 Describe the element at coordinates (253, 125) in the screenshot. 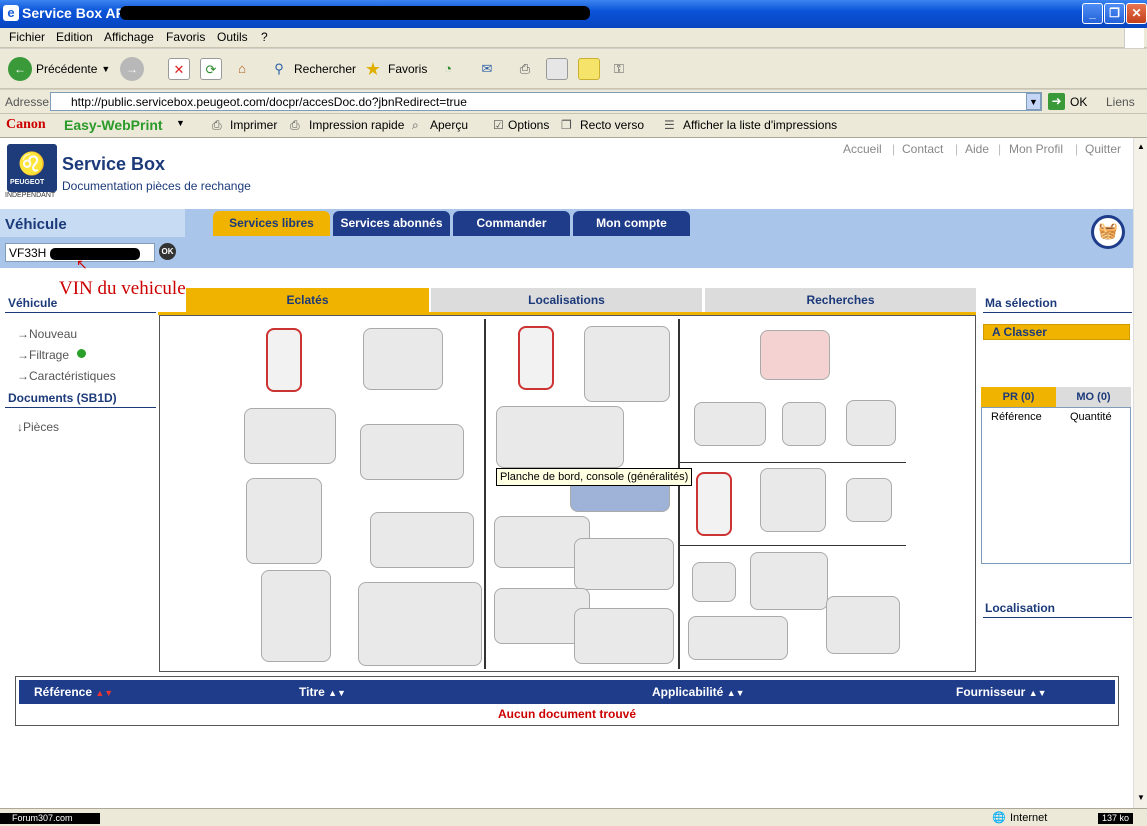

I see `print-button: Imprimer` at that location.